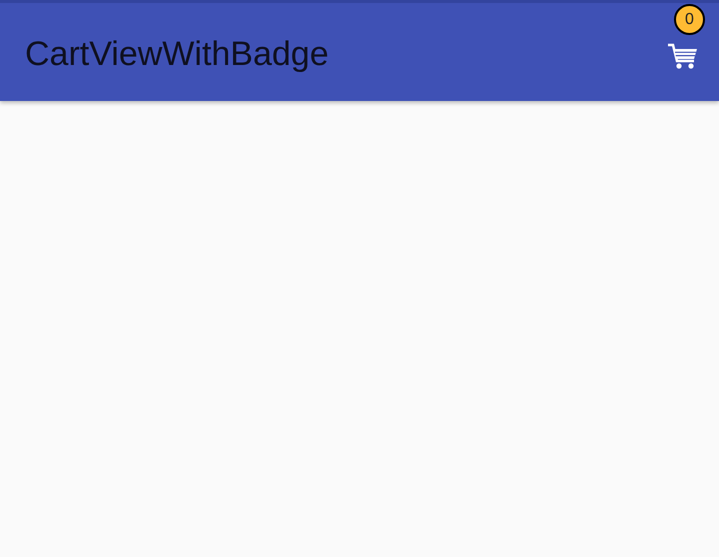 The image size is (719, 557). What do you see at coordinates (689, 19) in the screenshot?
I see `cart-count-badge: 0` at bounding box center [689, 19].